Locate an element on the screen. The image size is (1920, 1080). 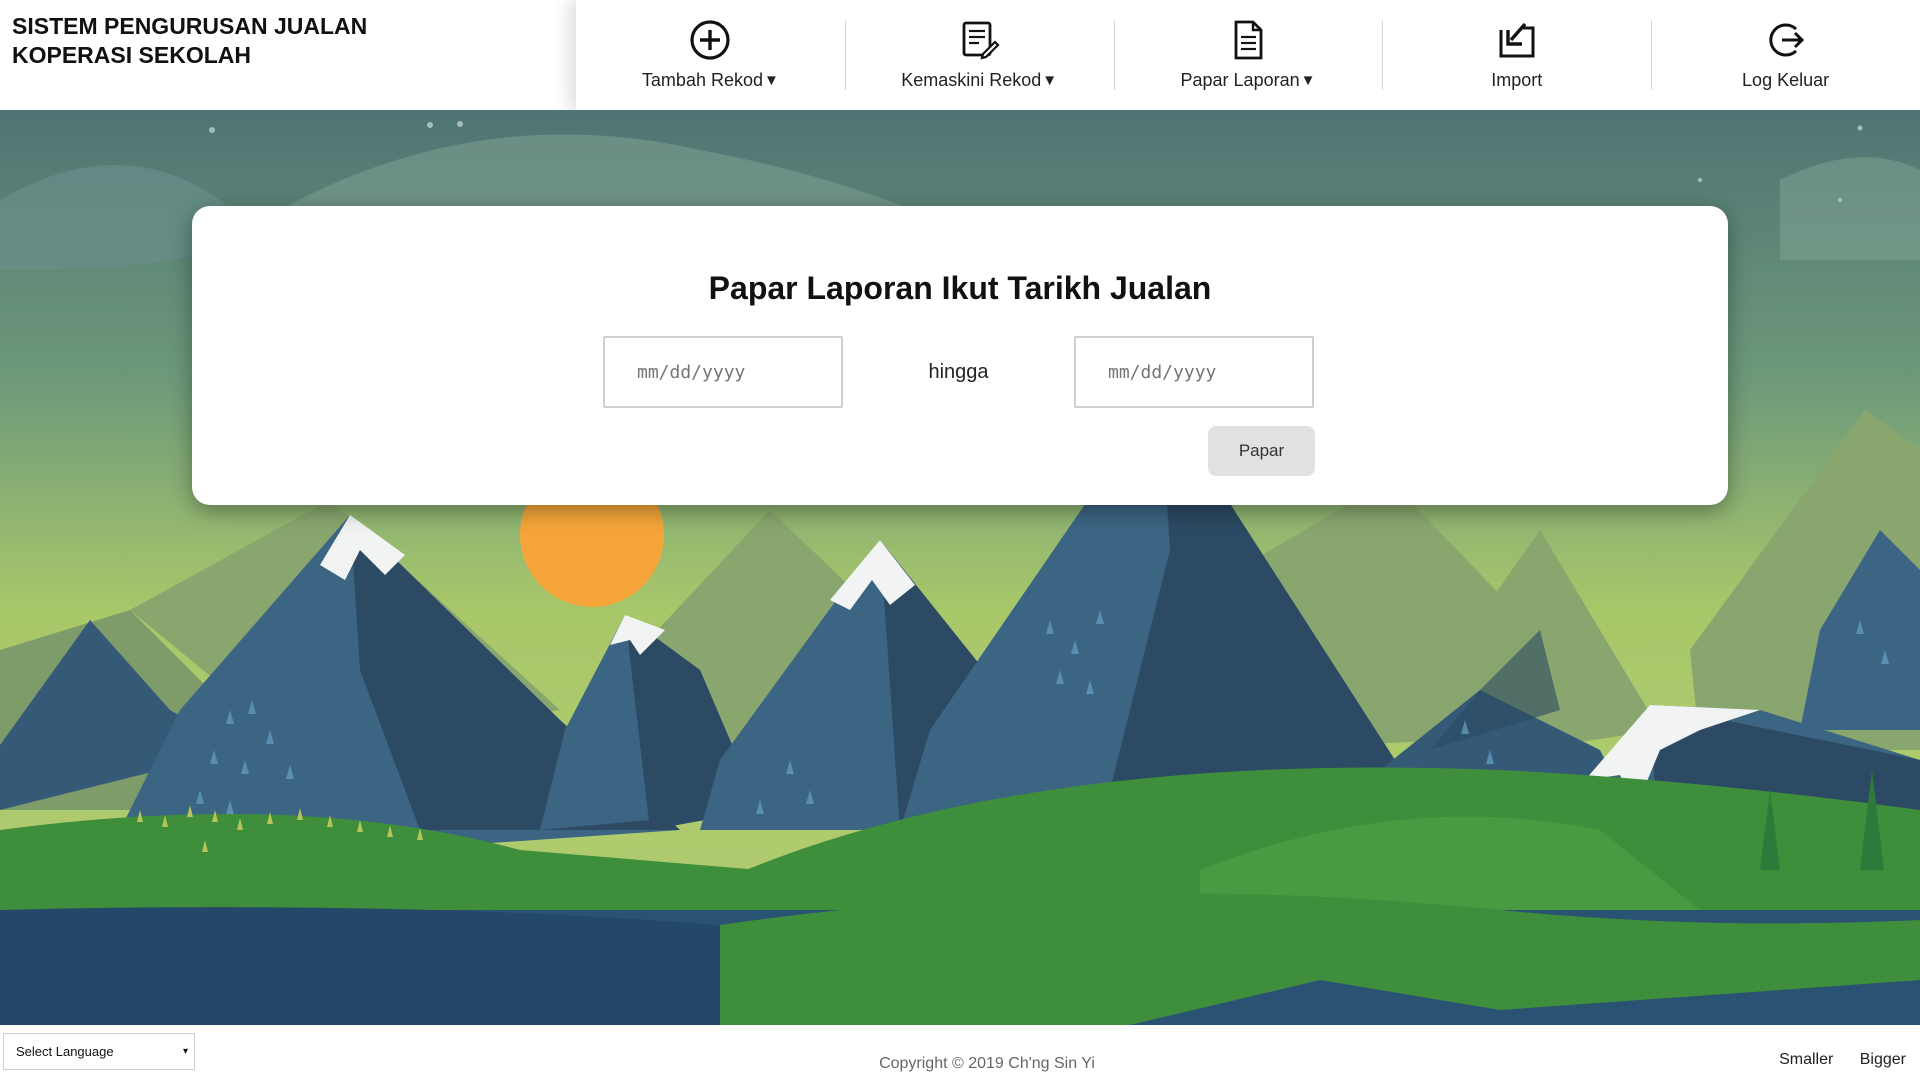
nav-label-import: Import is located at coordinates (1517, 80).